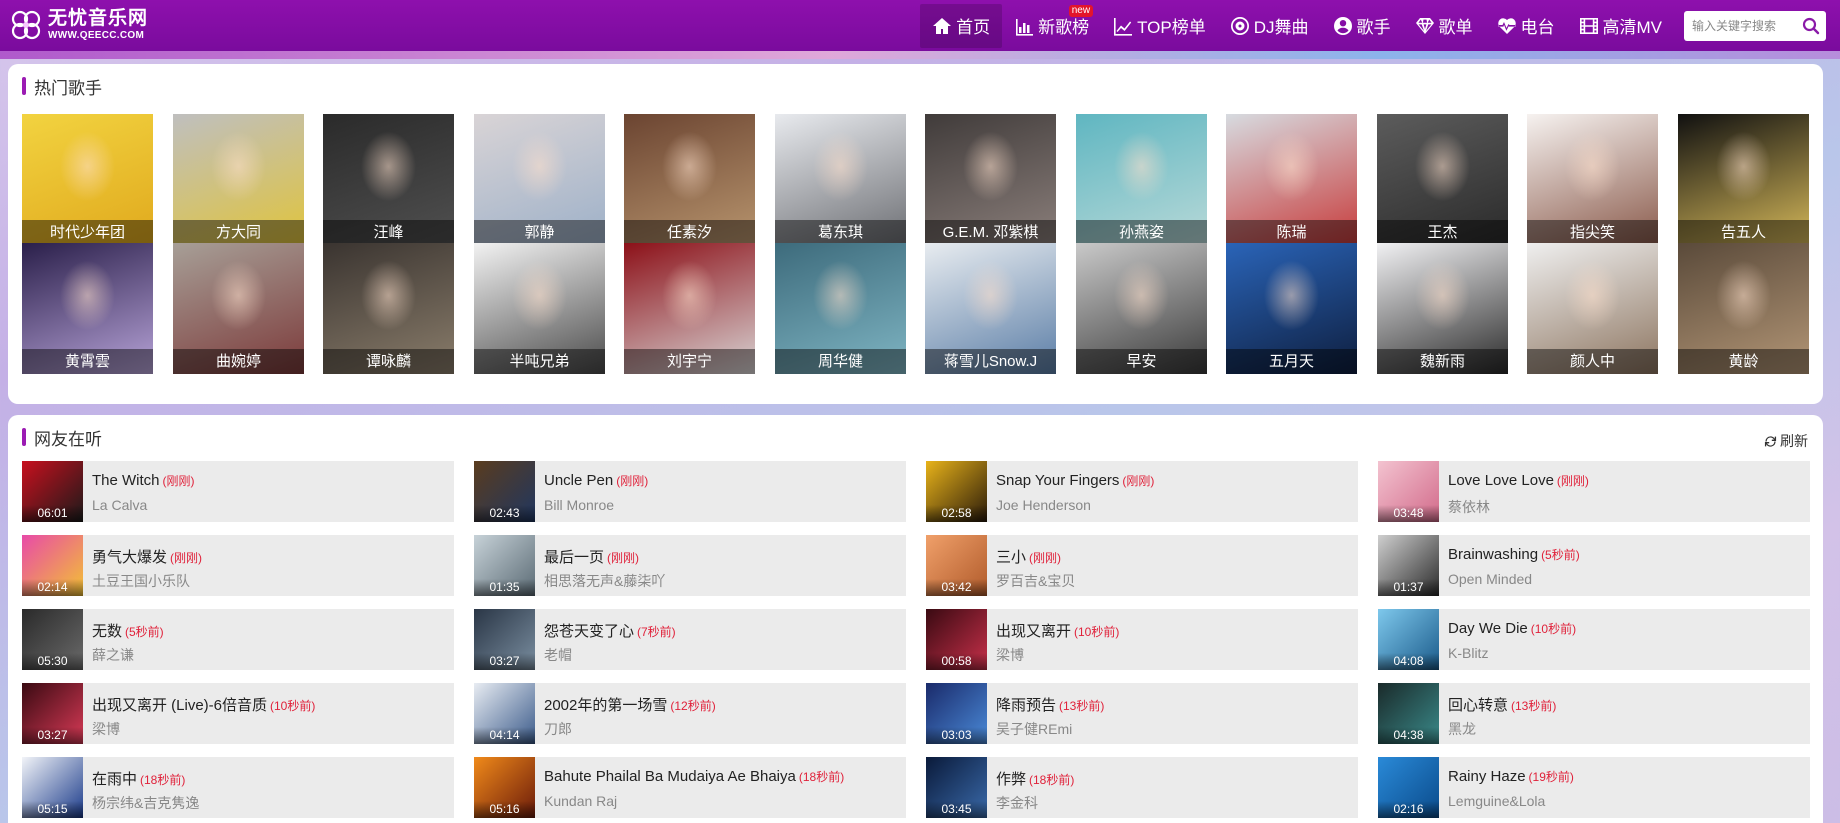 Image resolution: width=1840 pixels, height=823 pixels. Describe the element at coordinates (1051, 26) in the screenshot. I see `nav-item-new-songs: 新歌榜 new` at that location.